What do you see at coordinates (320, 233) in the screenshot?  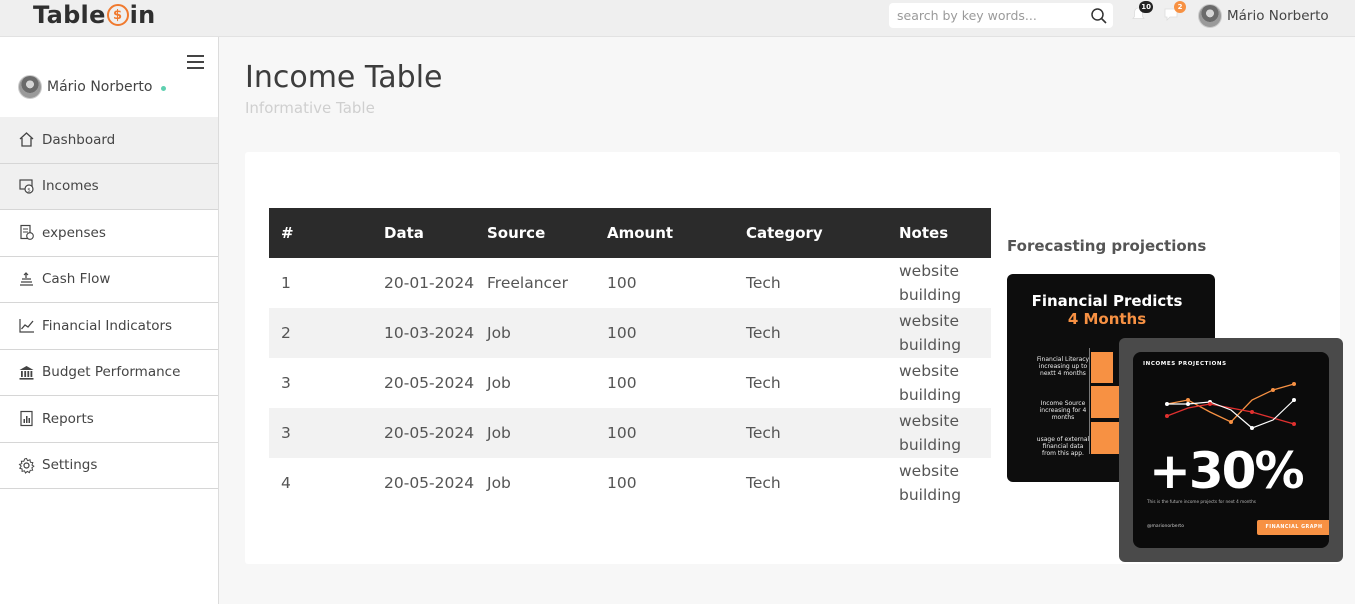 I see `column-header-number: #` at bounding box center [320, 233].